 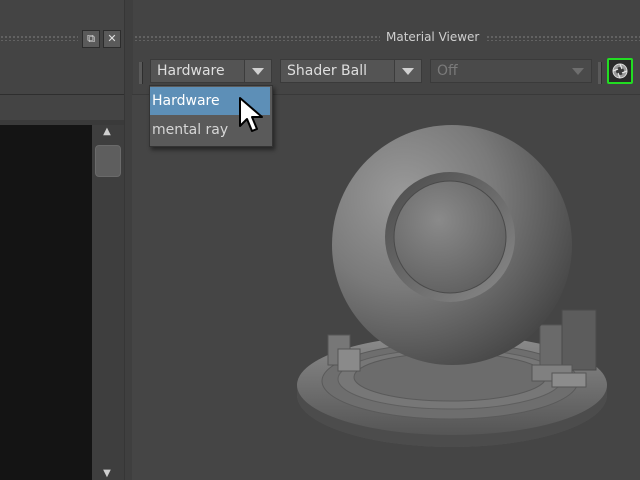 I want to click on left-panel-scrollbar, so click(x=108, y=302).